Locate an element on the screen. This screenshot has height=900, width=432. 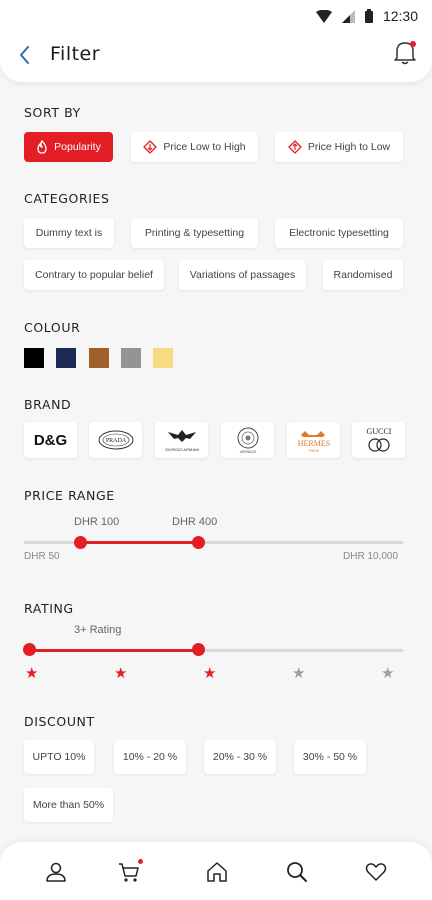
back-arrow-icon is located at coordinates (25, 55).